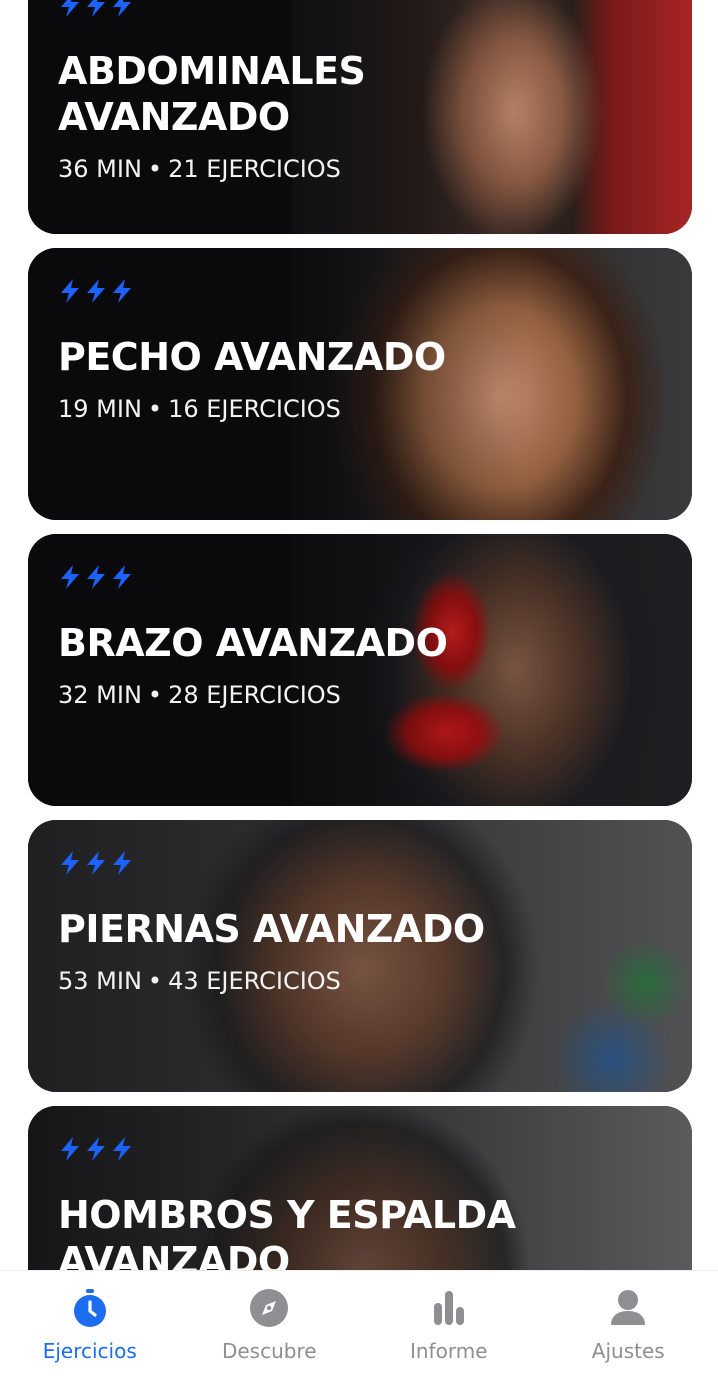 This screenshot has width=718, height=1379. I want to click on workout-title: HOMBROS Y ESPALDA AVANZADO, so click(338, 1231).